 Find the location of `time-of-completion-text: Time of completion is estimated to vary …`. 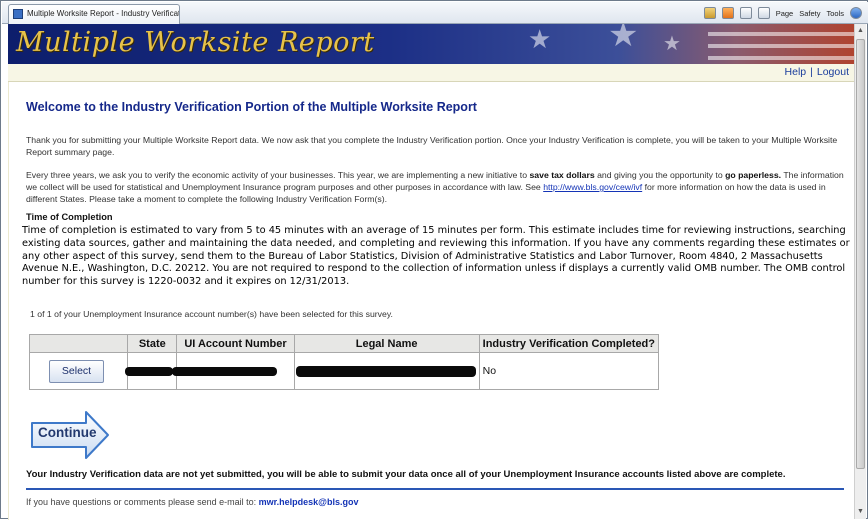

time-of-completion-text: Time of completion is estimated to vary … is located at coordinates (436, 256).